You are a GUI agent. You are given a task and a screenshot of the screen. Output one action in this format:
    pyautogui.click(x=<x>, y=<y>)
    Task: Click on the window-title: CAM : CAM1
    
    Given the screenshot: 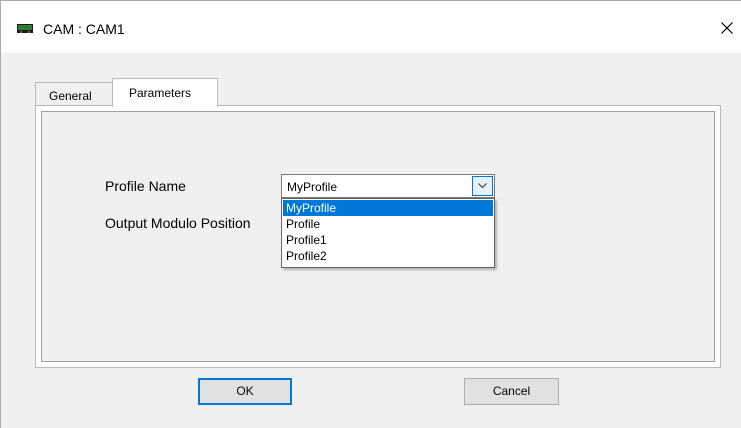 What is the action you would take?
    pyautogui.click(x=84, y=29)
    